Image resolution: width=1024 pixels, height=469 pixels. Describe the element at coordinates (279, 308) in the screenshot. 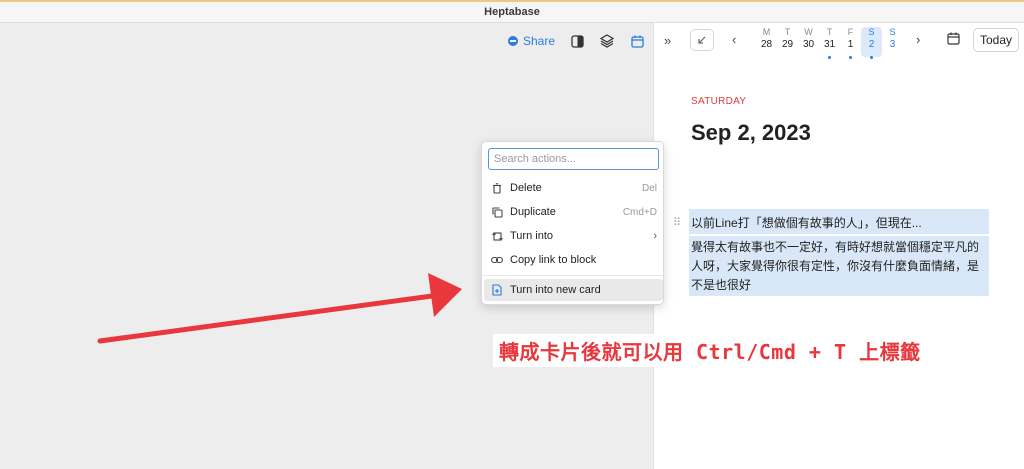

I see `annotation-arrow` at that location.